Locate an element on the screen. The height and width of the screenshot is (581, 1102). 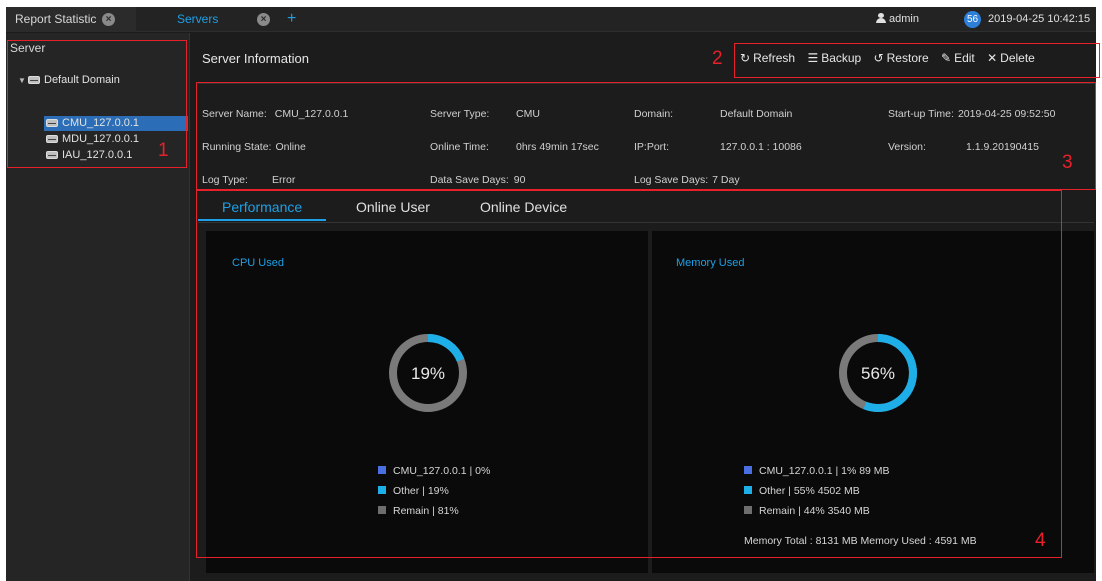
add-tab-icon: + is located at coordinates (291, 19).